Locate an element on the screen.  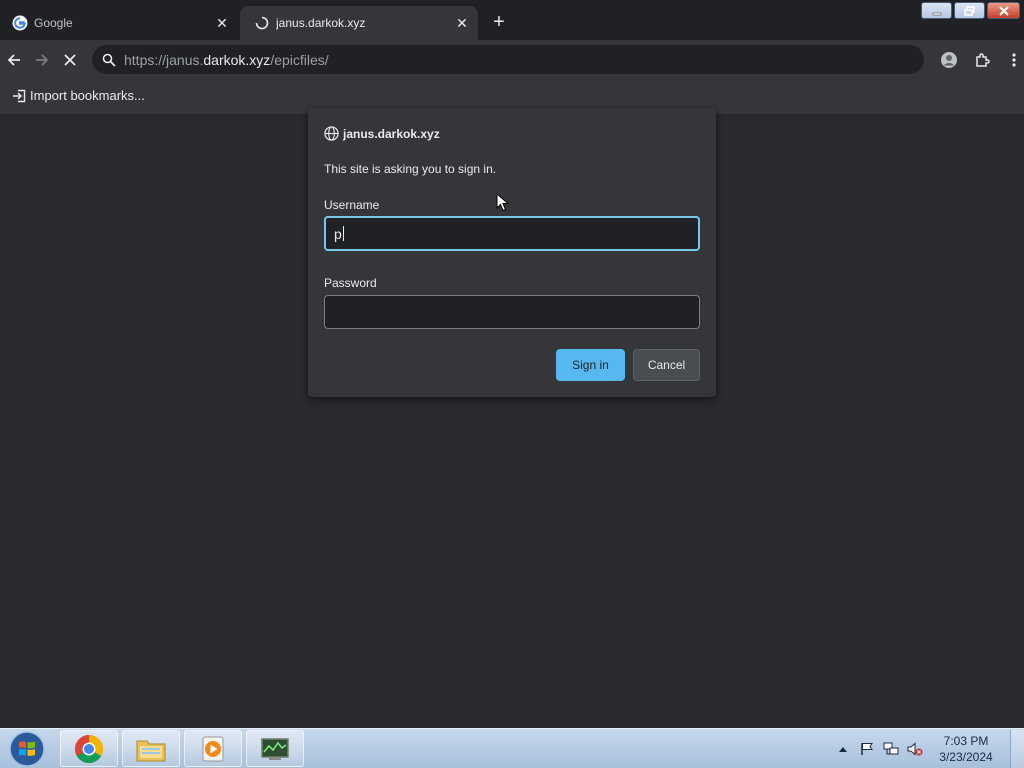
password-field is located at coordinates (512, 312).